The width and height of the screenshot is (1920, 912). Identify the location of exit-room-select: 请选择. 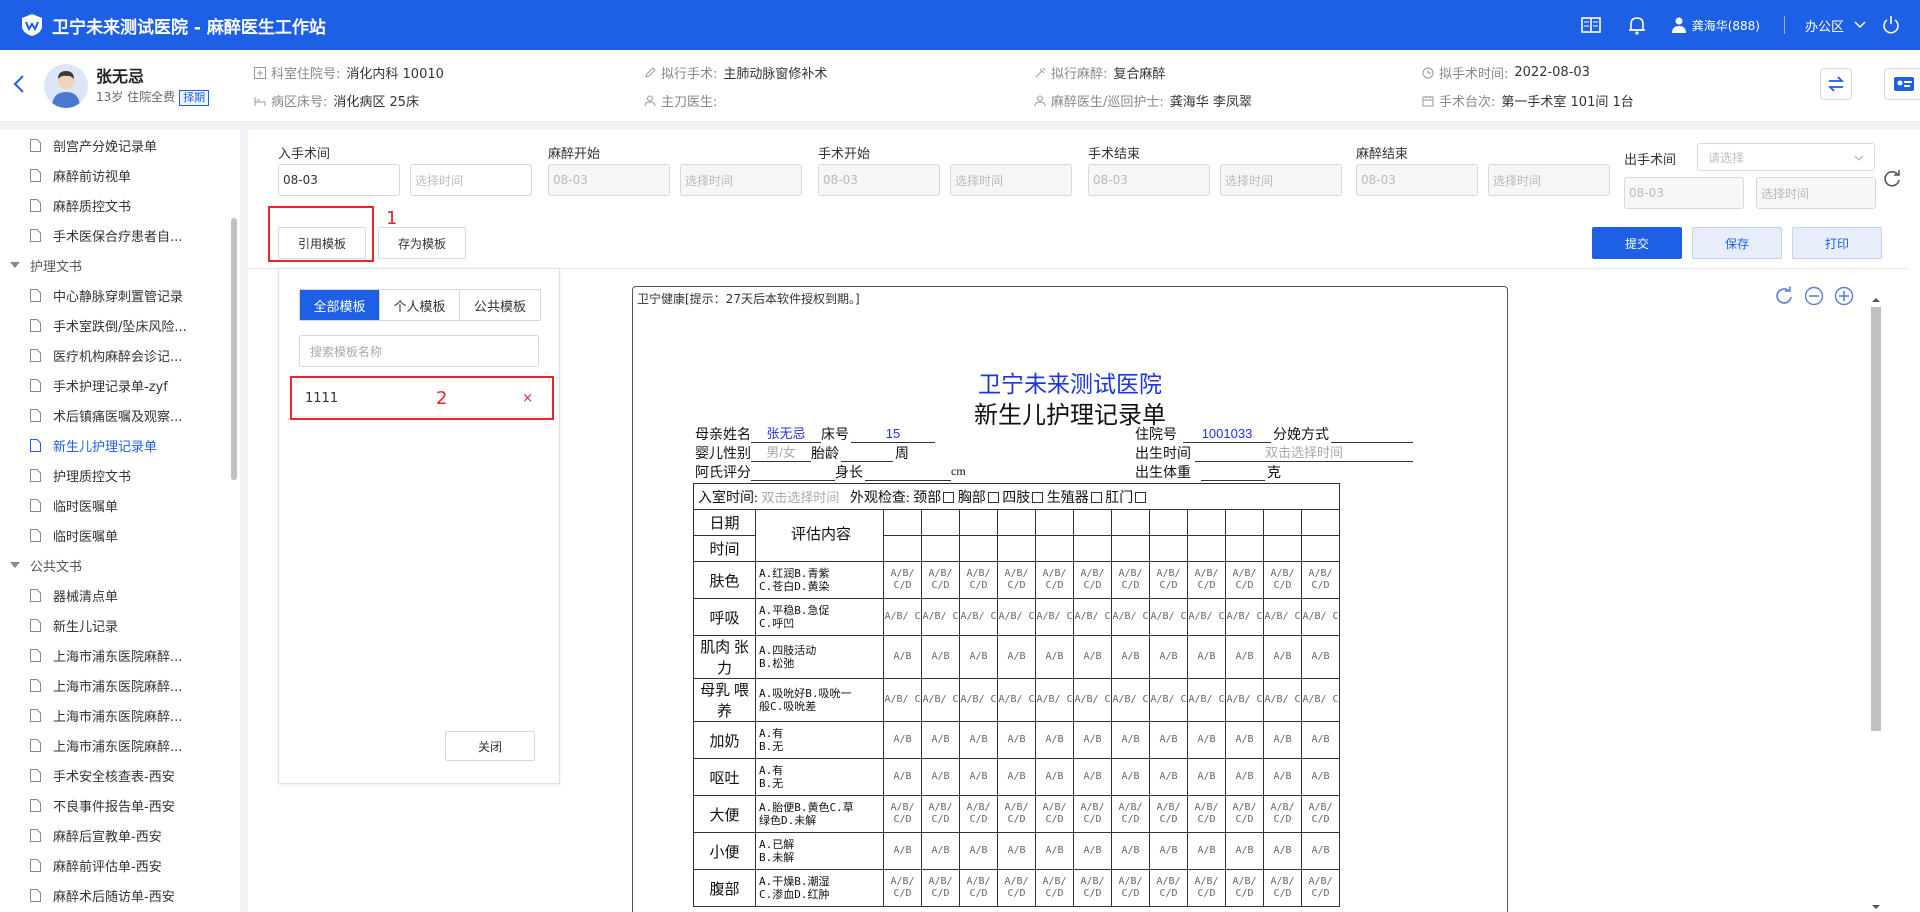
(1786, 157).